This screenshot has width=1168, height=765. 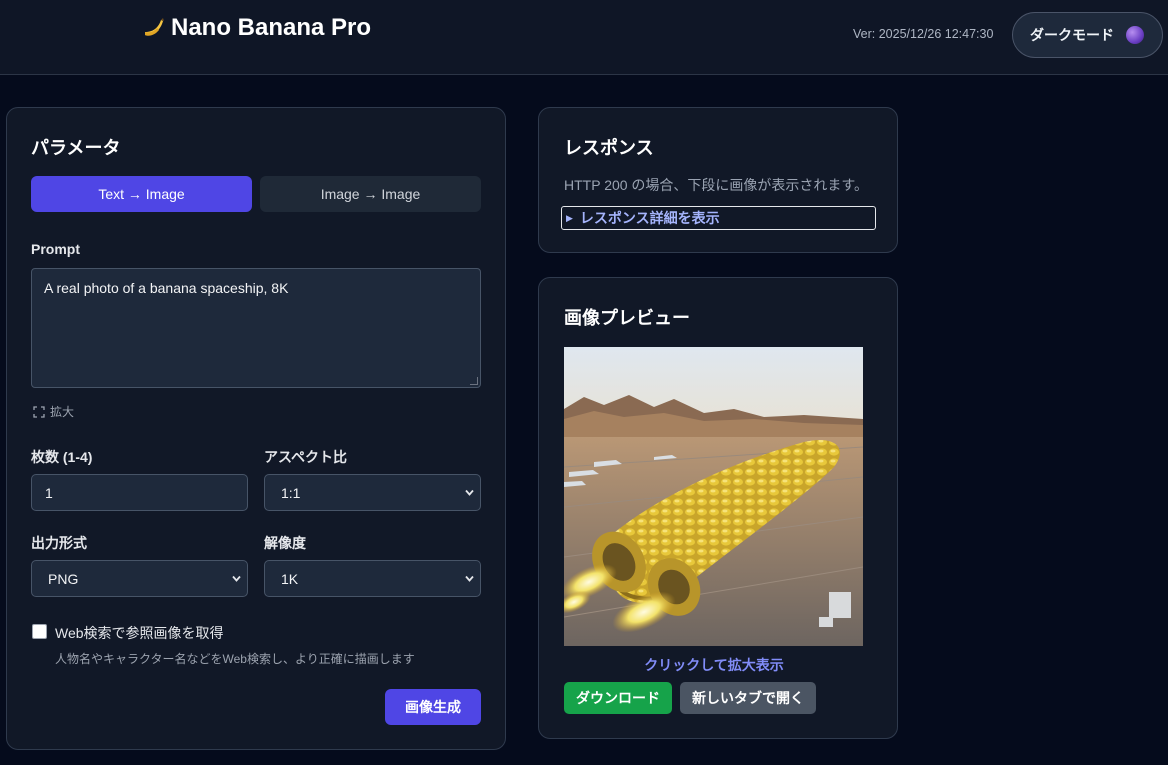 I want to click on web-search-label: Web検索で参照画像を取得, so click(x=139, y=633).